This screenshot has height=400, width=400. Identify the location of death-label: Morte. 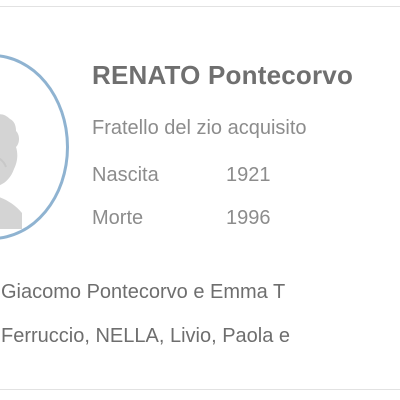
(118, 218).